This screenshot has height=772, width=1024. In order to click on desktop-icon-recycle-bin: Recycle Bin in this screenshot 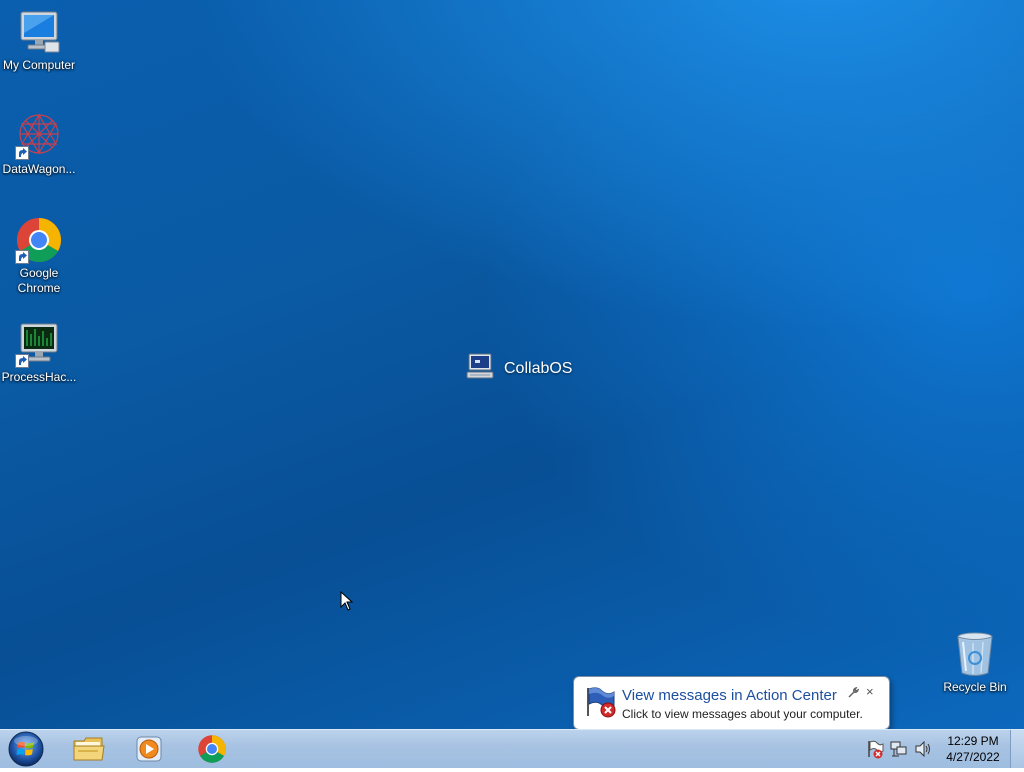, I will do `click(975, 662)`.